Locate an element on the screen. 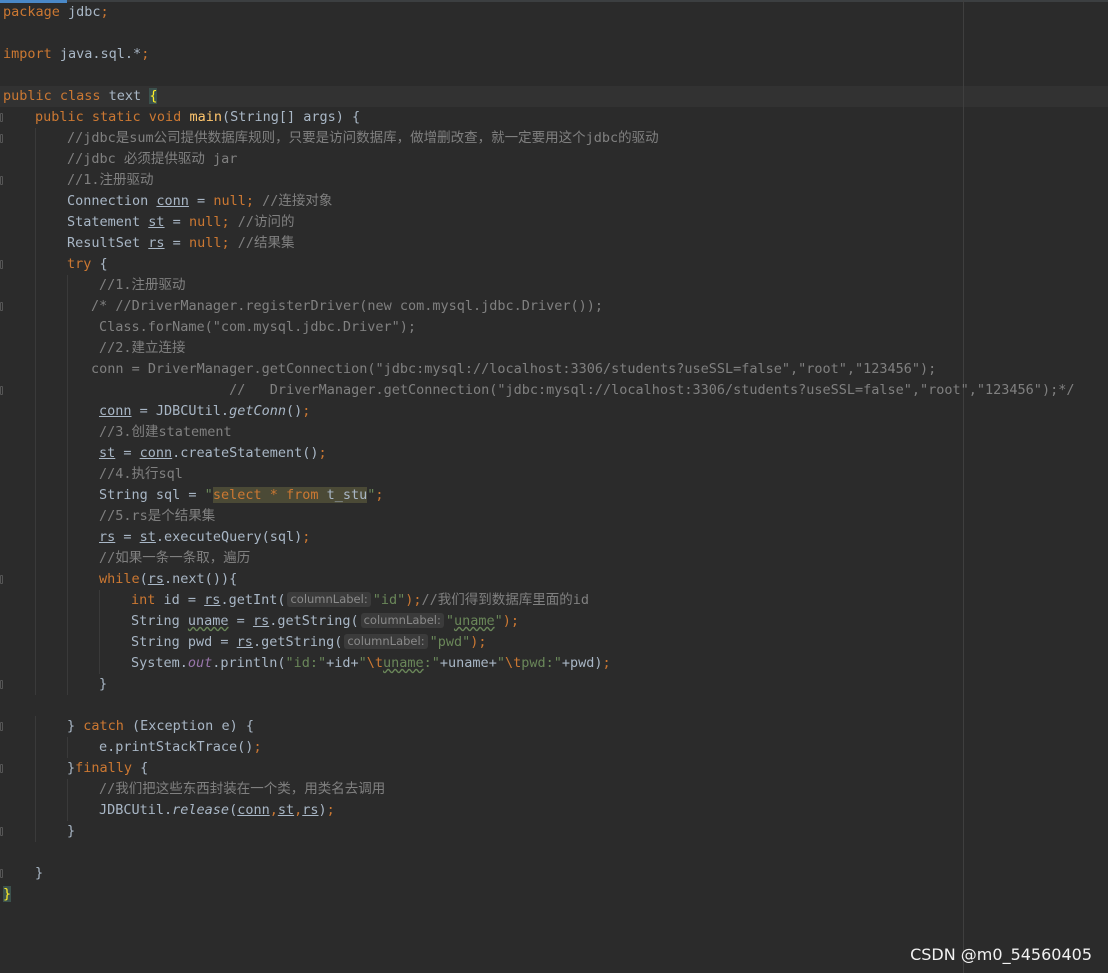  code-line: //jdbc 必须提供驱动 jar is located at coordinates (554, 159).